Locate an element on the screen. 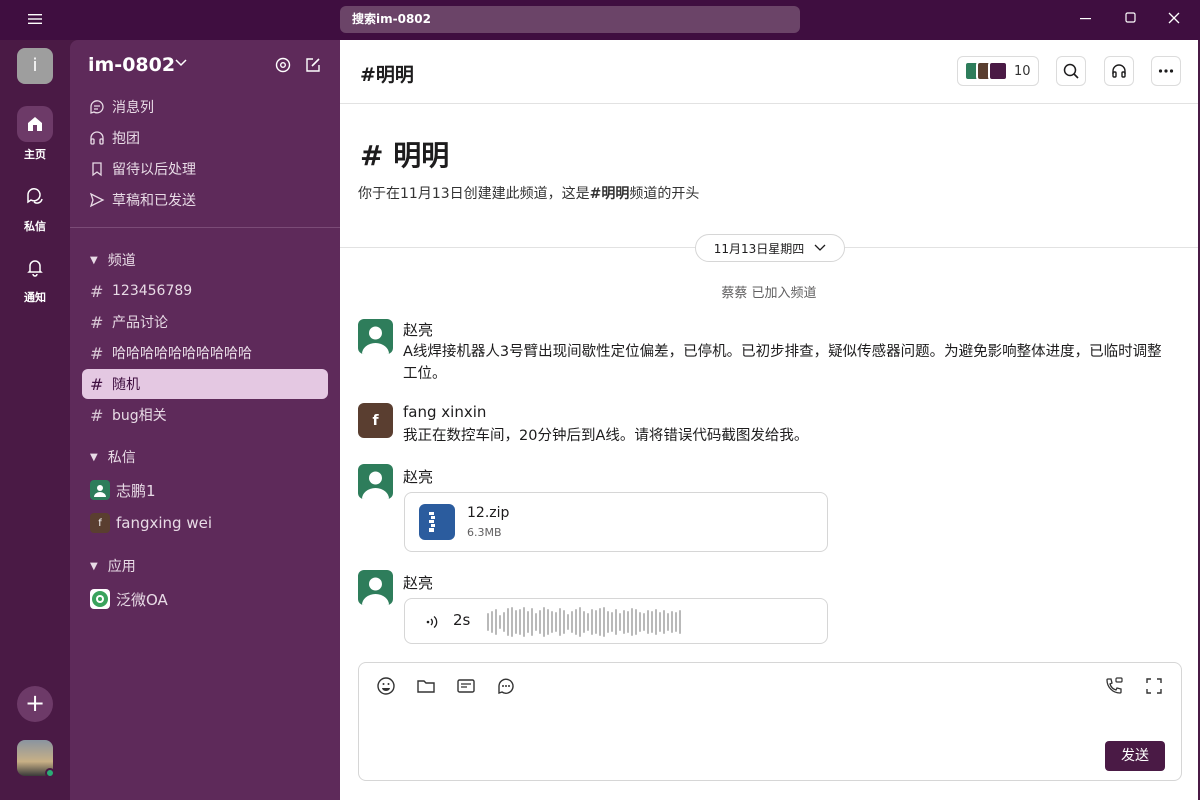  file-name: 12.zip is located at coordinates (488, 513).